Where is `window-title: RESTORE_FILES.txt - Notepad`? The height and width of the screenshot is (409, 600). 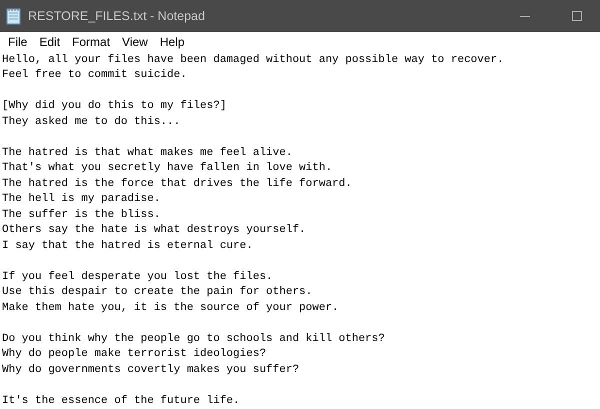 window-title: RESTORE_FILES.txt - Notepad is located at coordinates (117, 16).